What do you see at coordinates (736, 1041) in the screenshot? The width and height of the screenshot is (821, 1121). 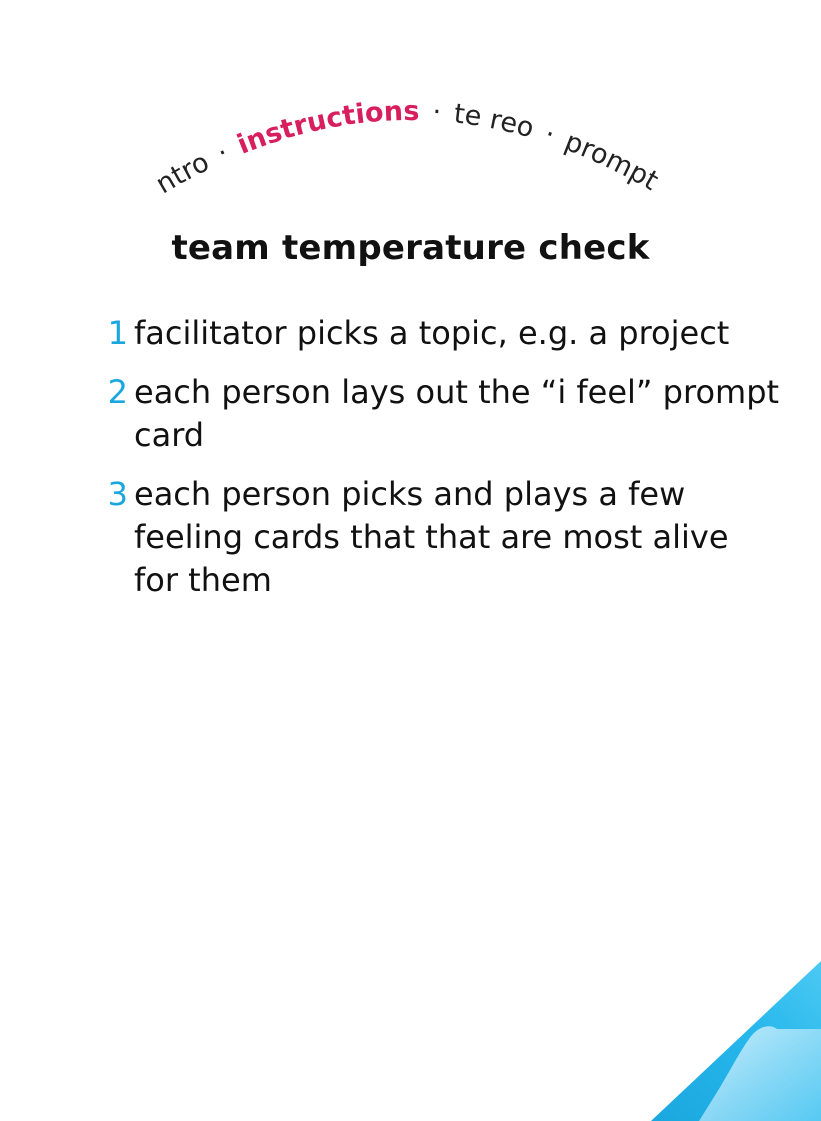 I see `corner-curl-decoration` at bounding box center [736, 1041].